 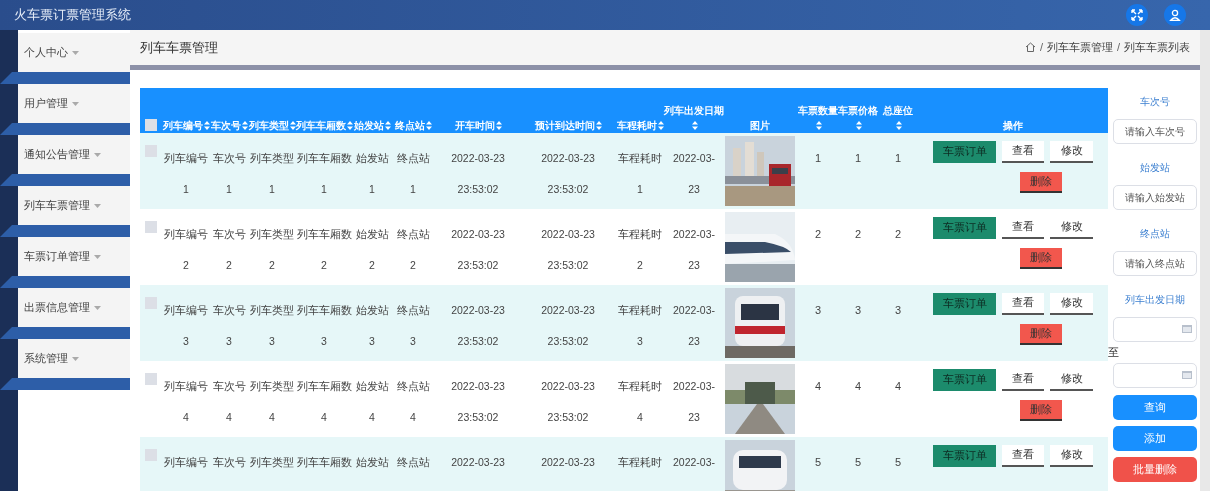 What do you see at coordinates (640, 249) in the screenshot?
I see `table-cell-text: 车程耗时 2` at bounding box center [640, 249].